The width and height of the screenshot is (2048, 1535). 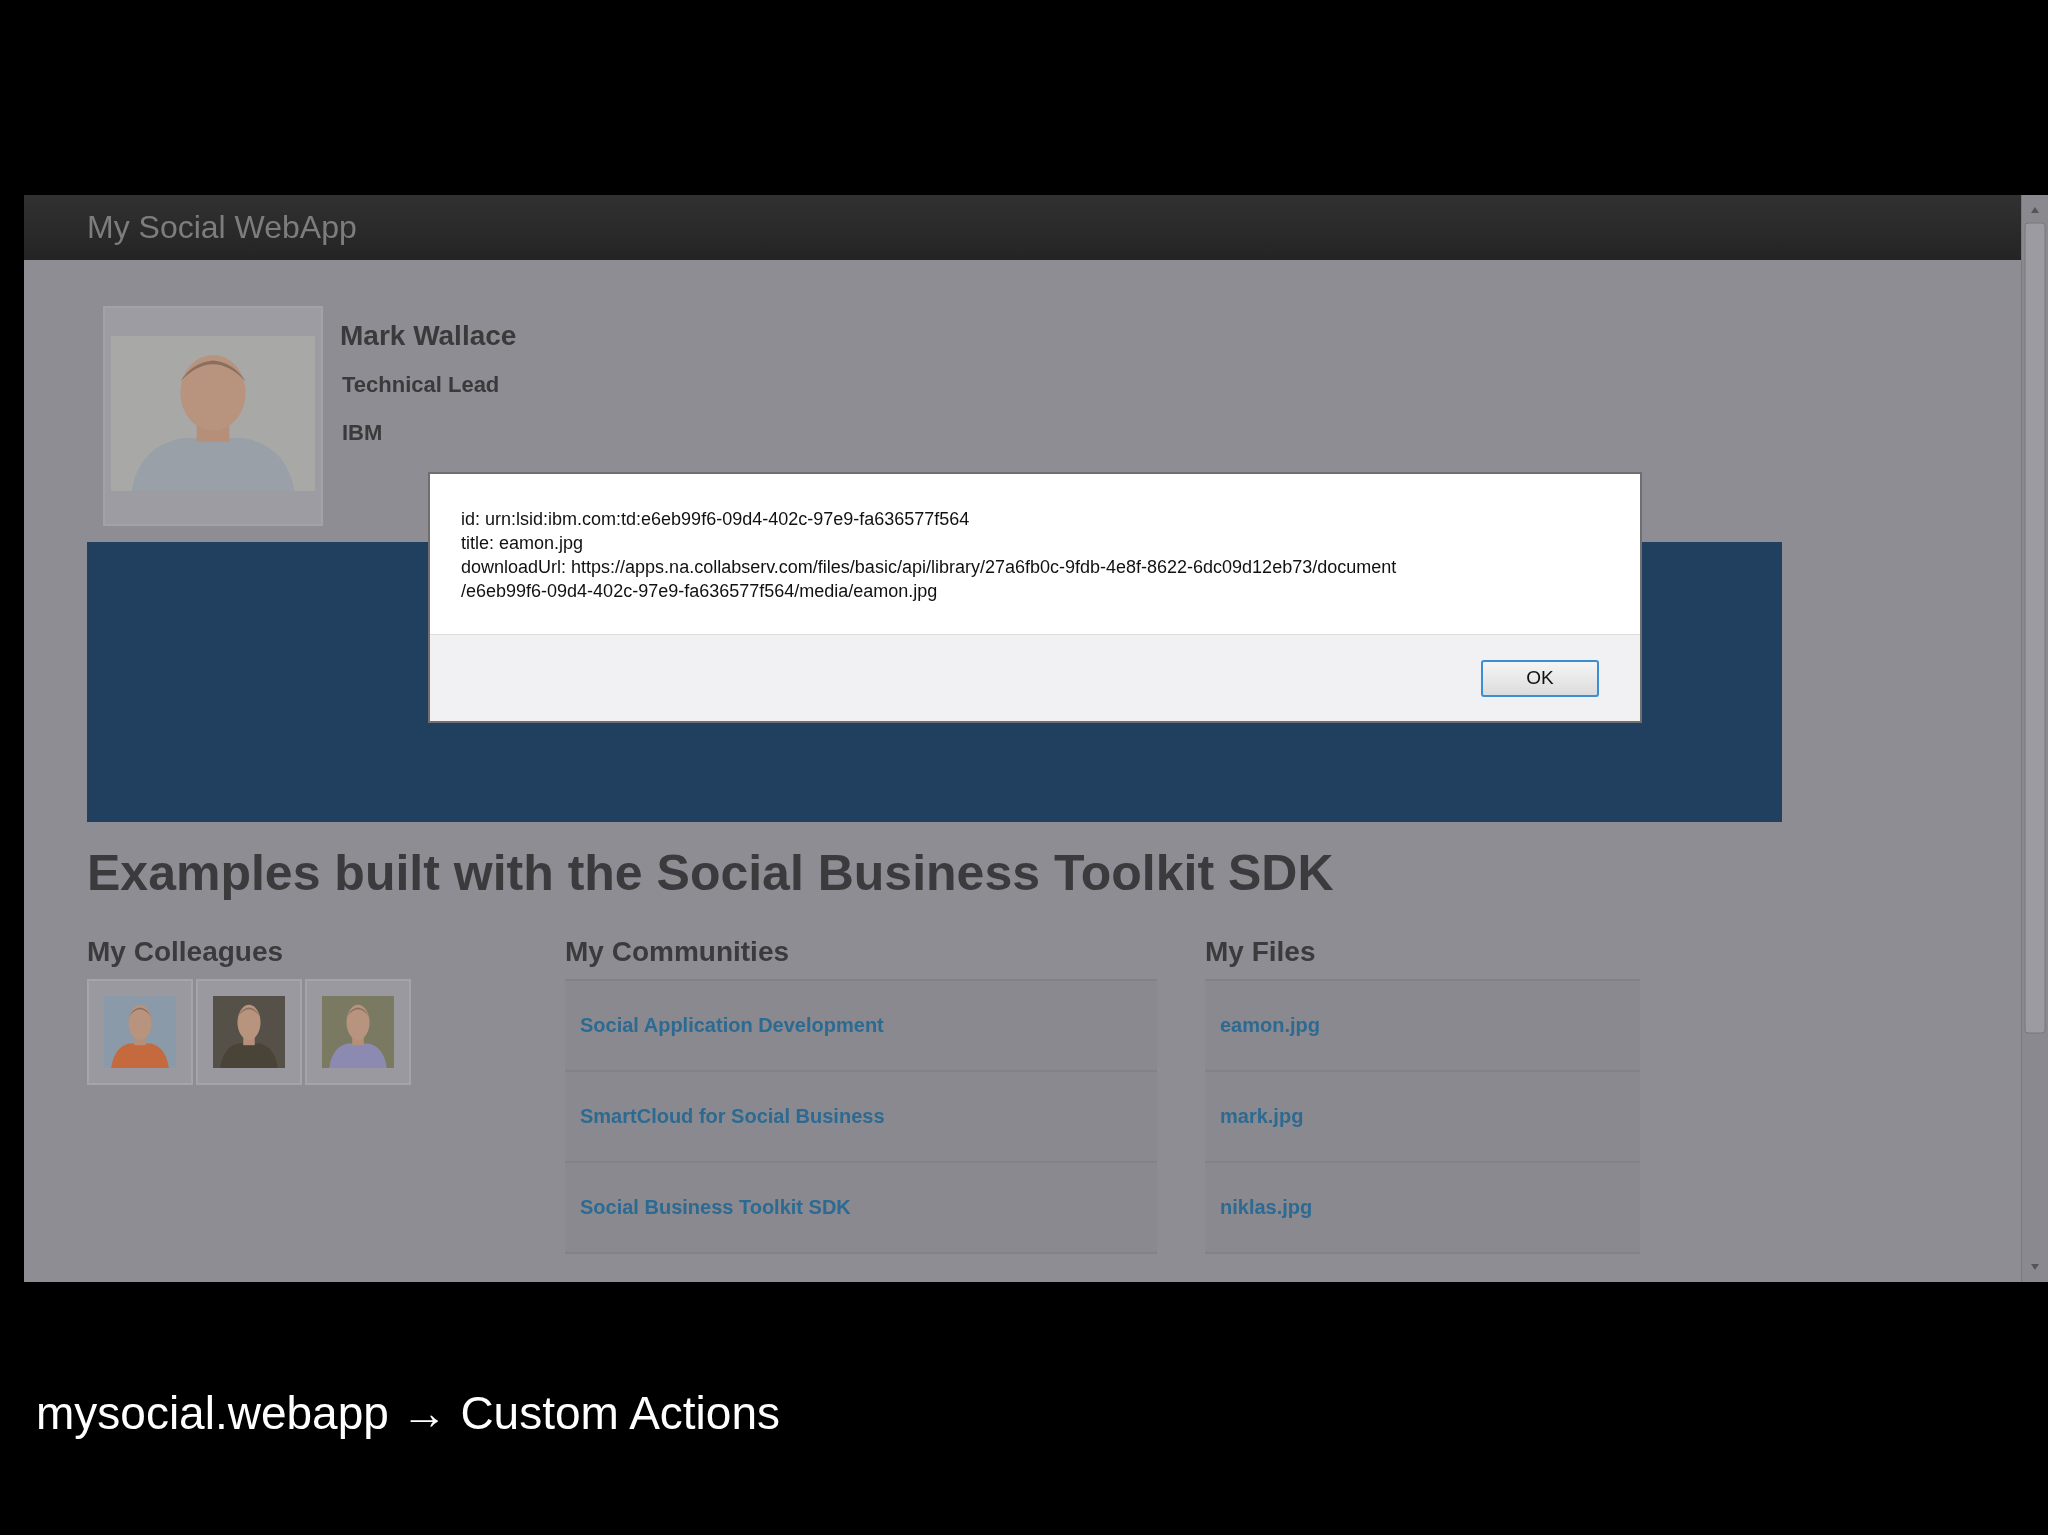 I want to click on slide-caption: mysocial.webapp → Custom Actions, so click(x=408, y=1413).